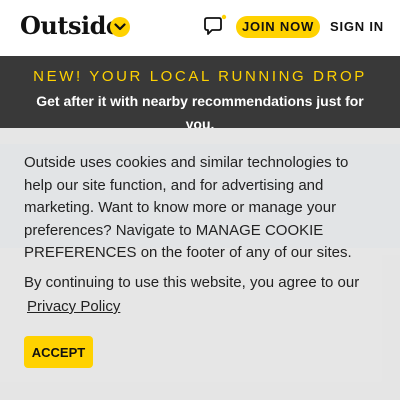 This screenshot has width=400, height=400. I want to click on join-now-button: JOIN NOW, so click(278, 27).